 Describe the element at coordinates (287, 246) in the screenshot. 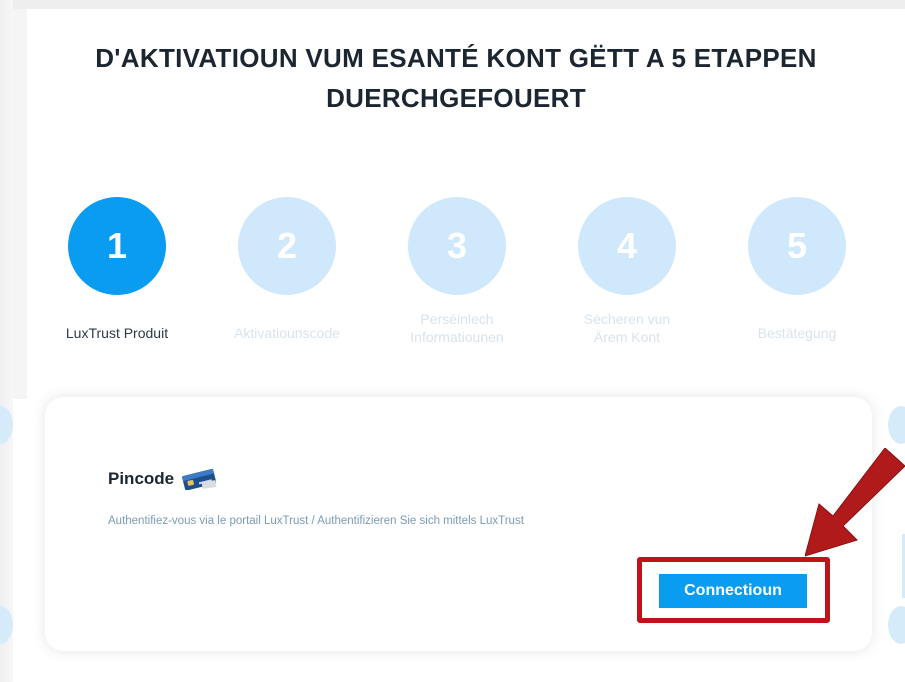

I see `step-2-circle: 2` at that location.